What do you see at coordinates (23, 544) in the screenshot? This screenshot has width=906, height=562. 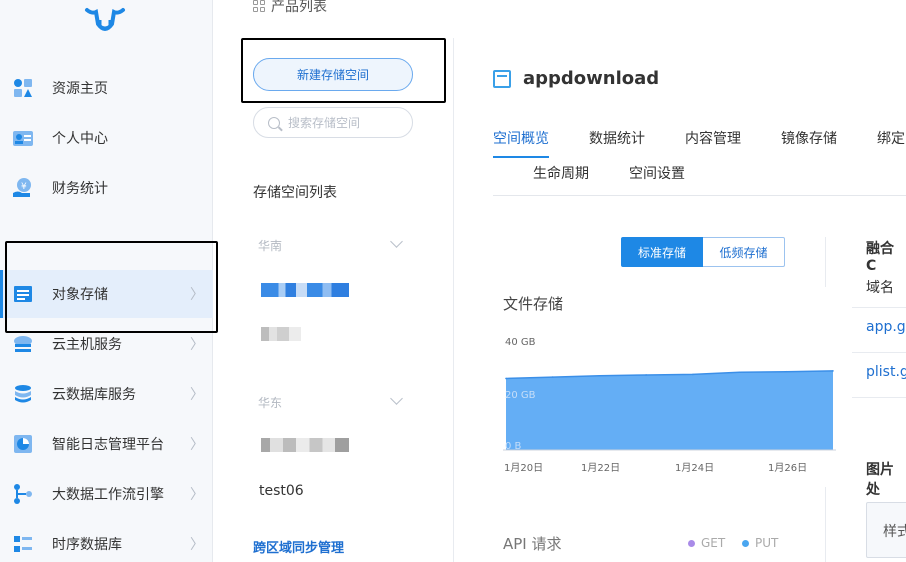 I see `time-series-icon` at bounding box center [23, 544].